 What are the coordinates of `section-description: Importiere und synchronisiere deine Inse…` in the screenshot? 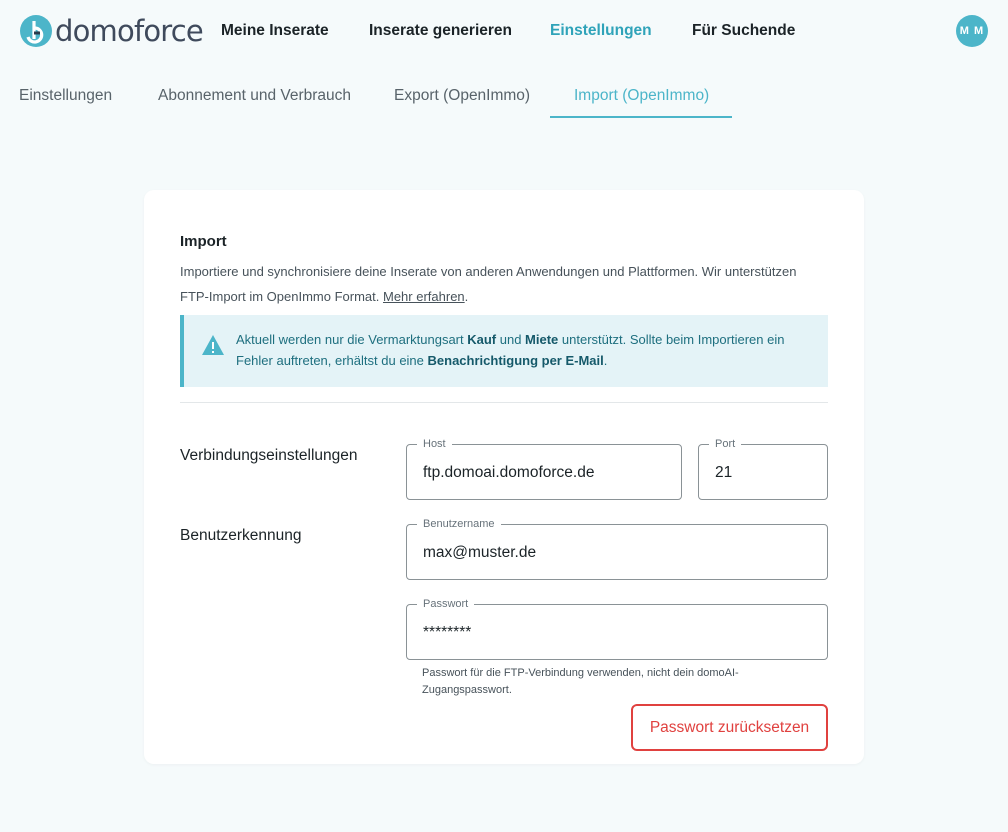 It's located at (488, 284).